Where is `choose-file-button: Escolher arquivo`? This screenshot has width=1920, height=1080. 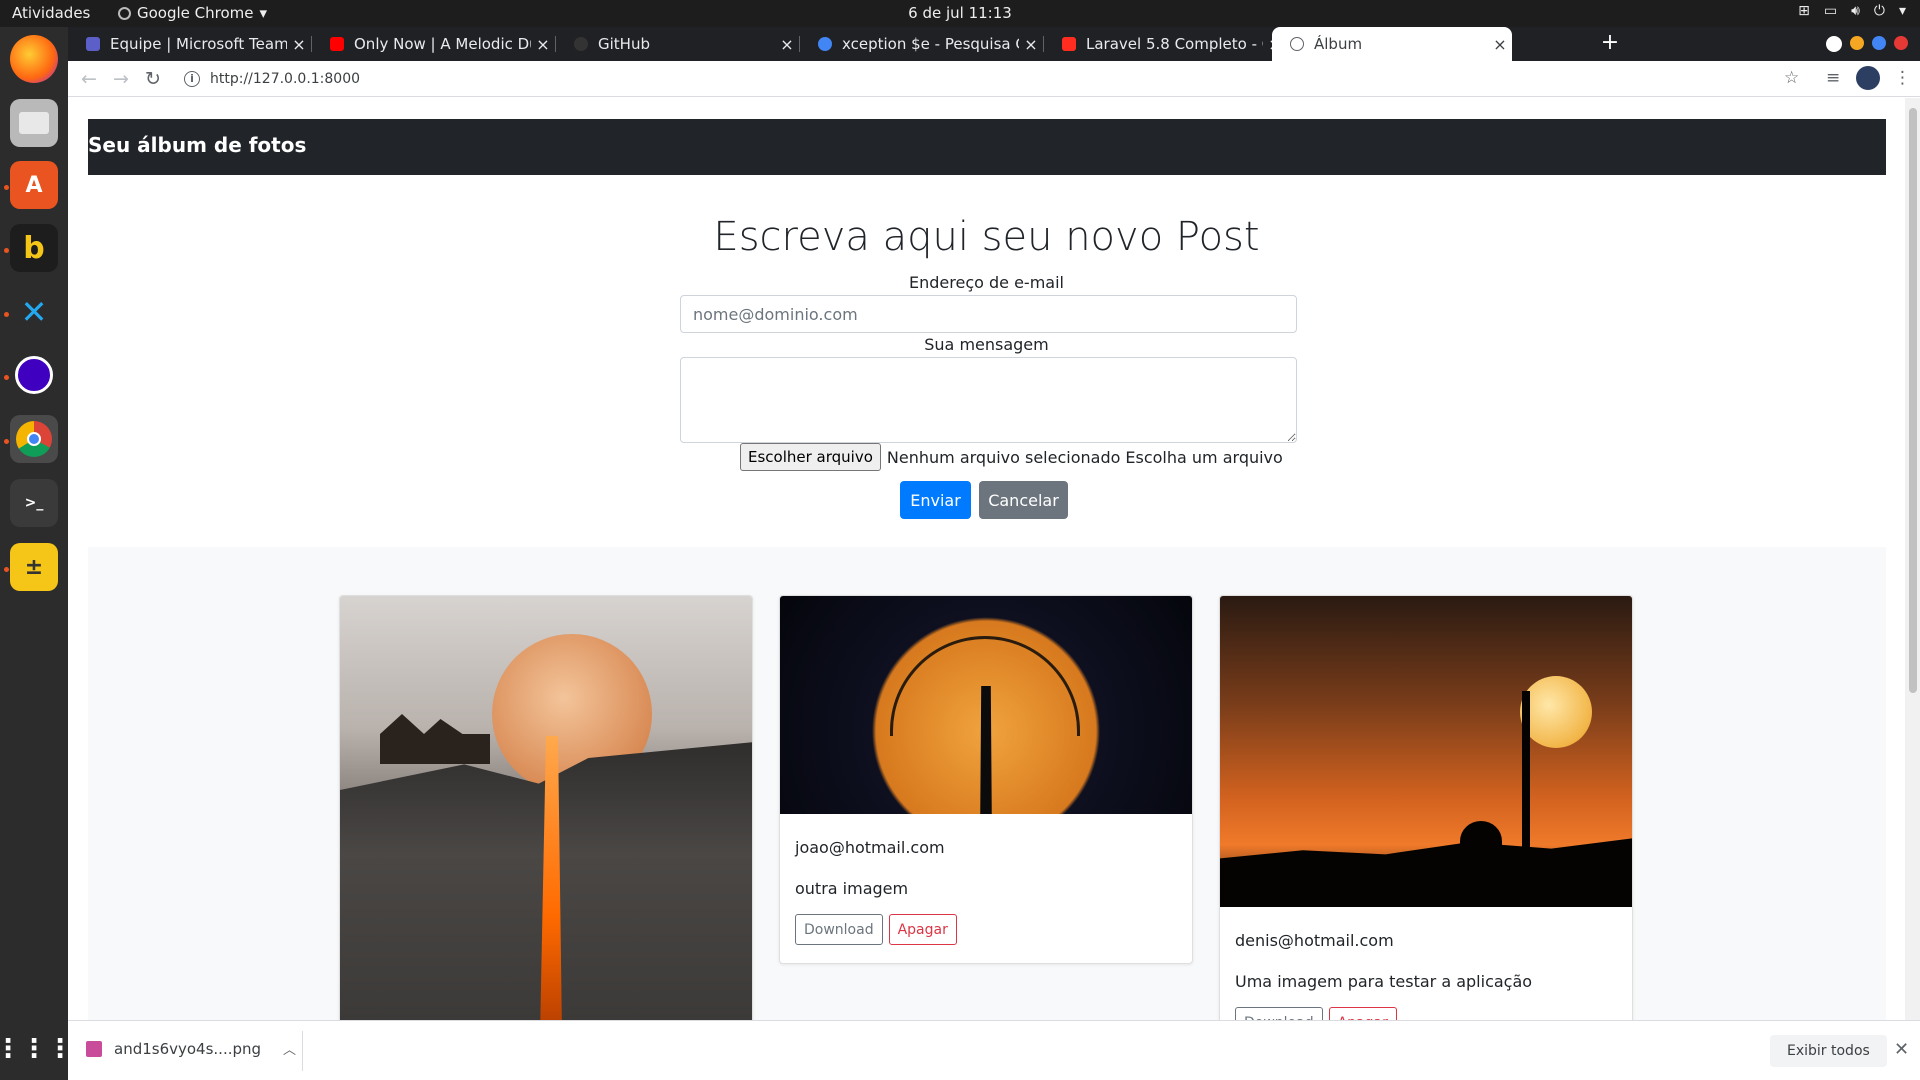 choose-file-button: Escolher arquivo is located at coordinates (810, 457).